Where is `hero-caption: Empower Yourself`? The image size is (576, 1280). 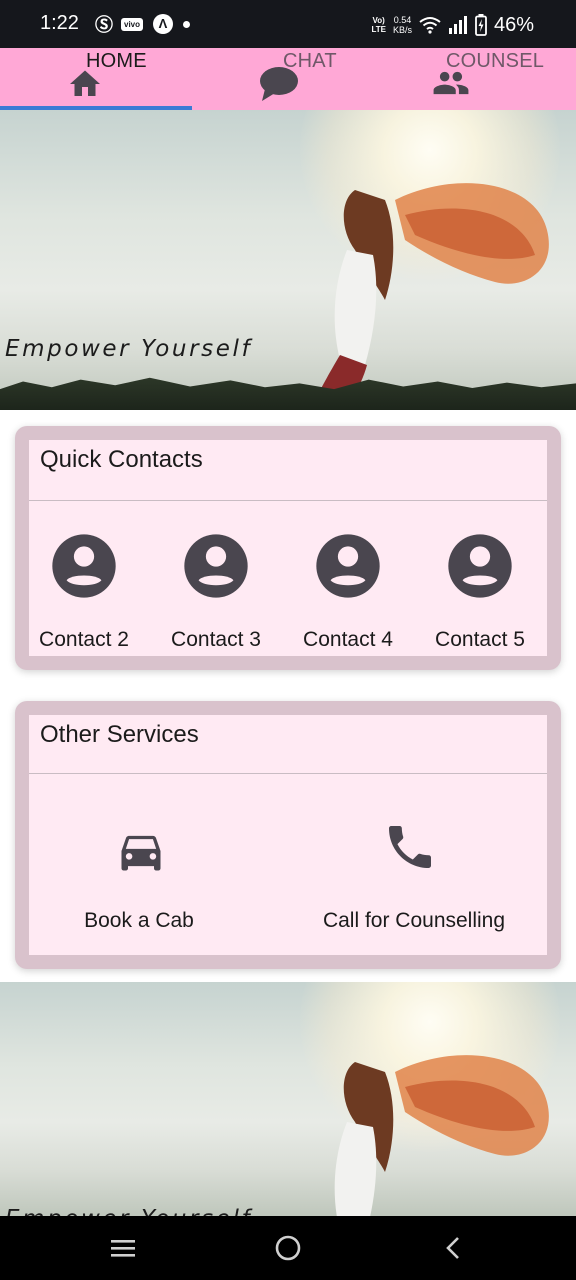
hero-caption: Empower Yourself is located at coordinates (129, 349).